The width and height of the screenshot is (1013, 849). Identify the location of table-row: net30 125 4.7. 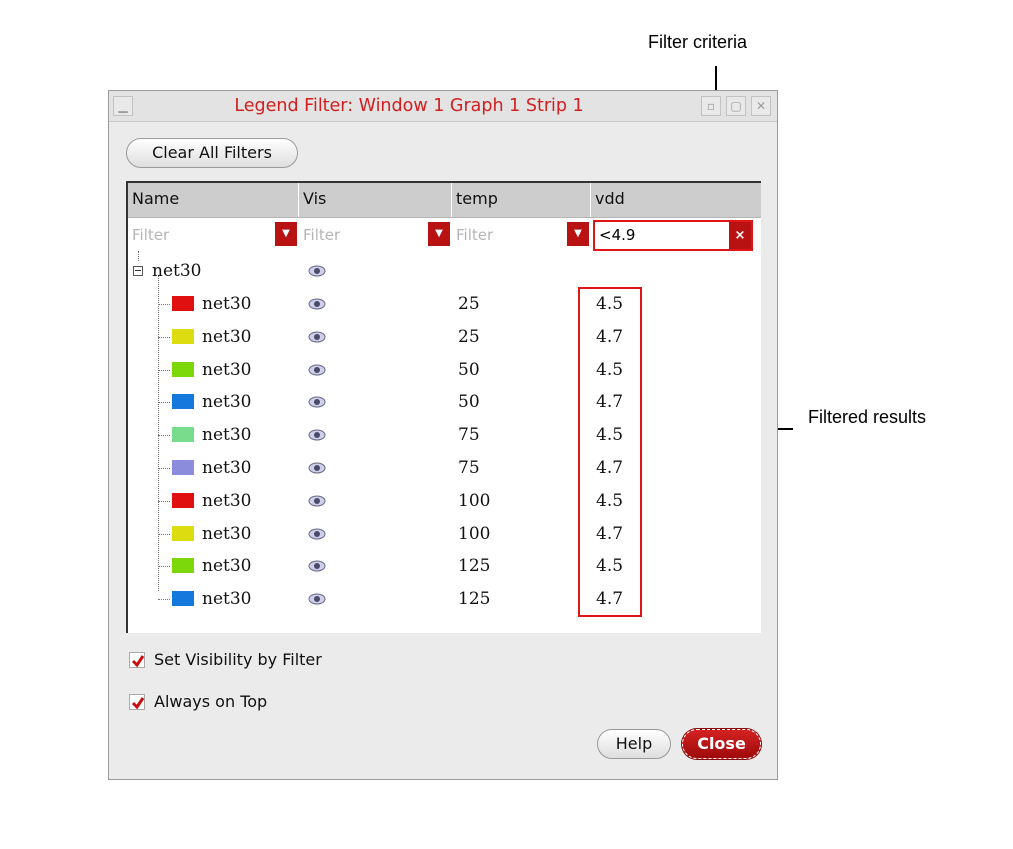
(444, 599).